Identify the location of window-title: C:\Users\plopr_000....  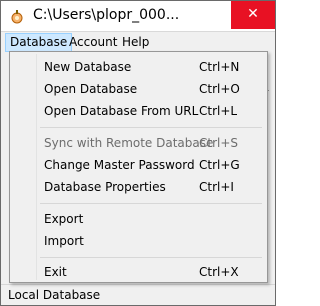
(106, 15).